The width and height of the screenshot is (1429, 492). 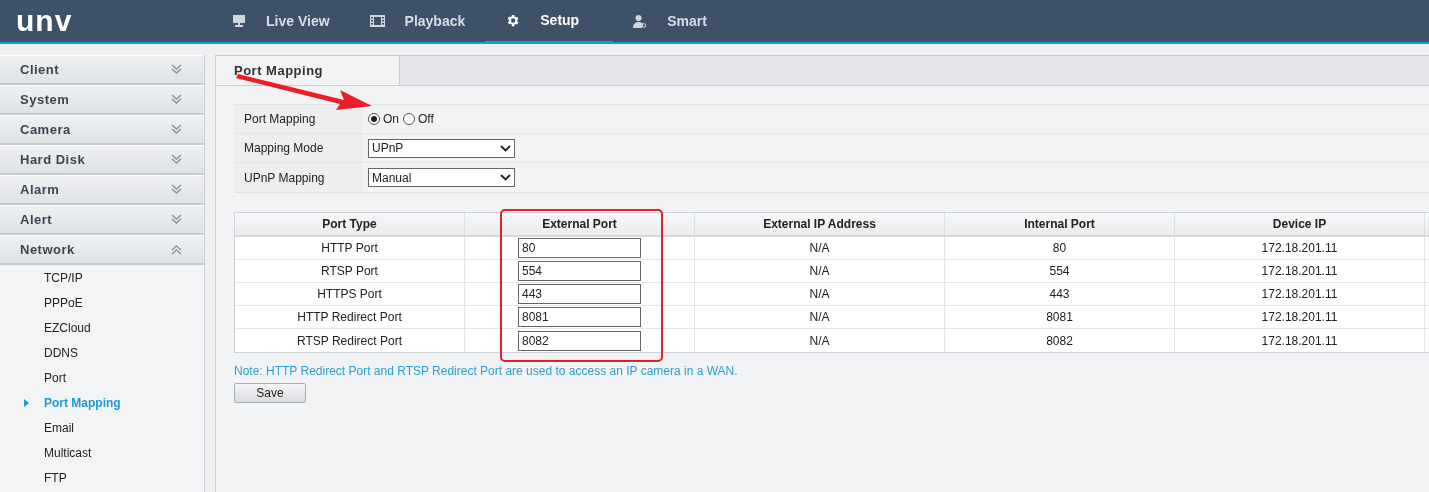 What do you see at coordinates (1060, 317) in the screenshot?
I see `table-cell: 8081` at bounding box center [1060, 317].